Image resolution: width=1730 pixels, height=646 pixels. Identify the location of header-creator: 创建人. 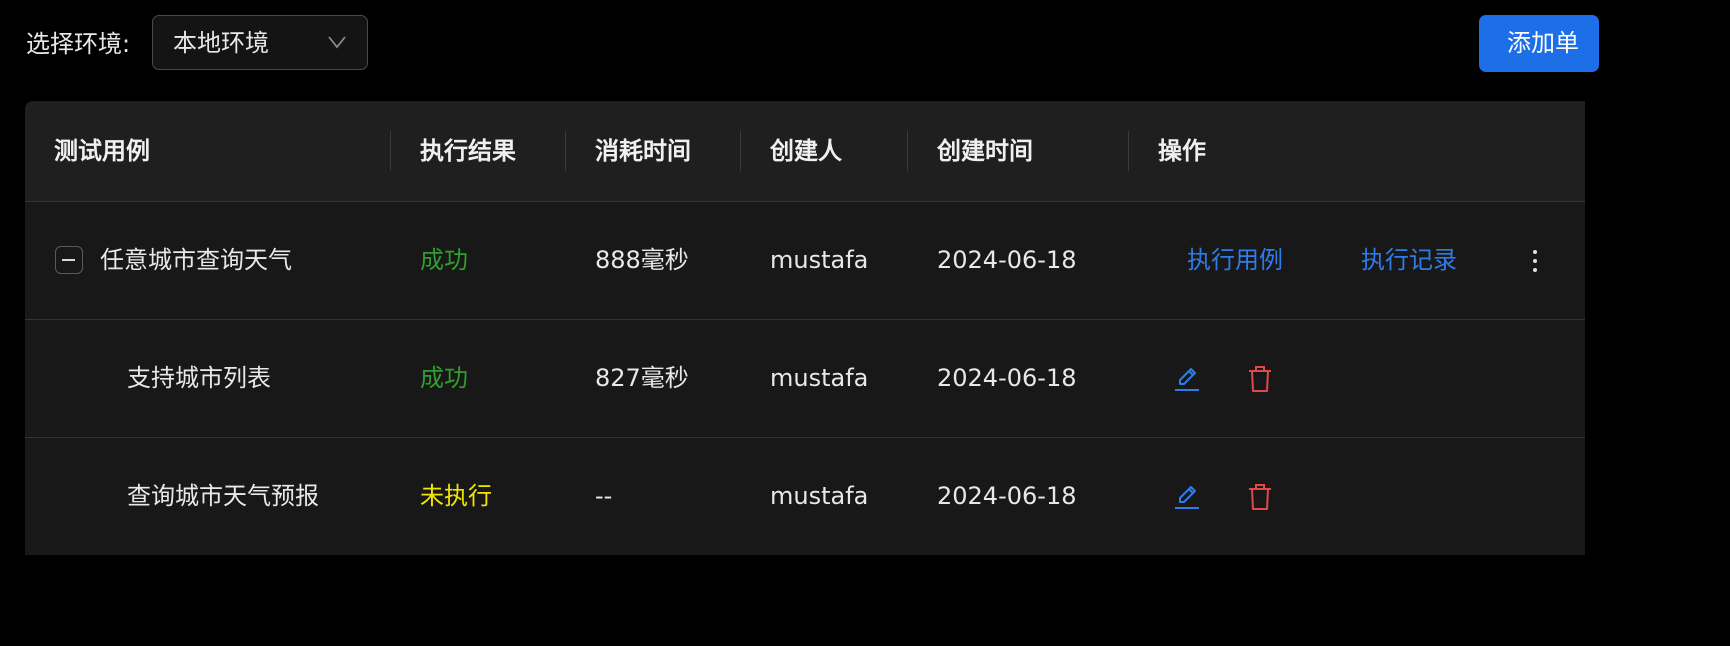
(806, 151).